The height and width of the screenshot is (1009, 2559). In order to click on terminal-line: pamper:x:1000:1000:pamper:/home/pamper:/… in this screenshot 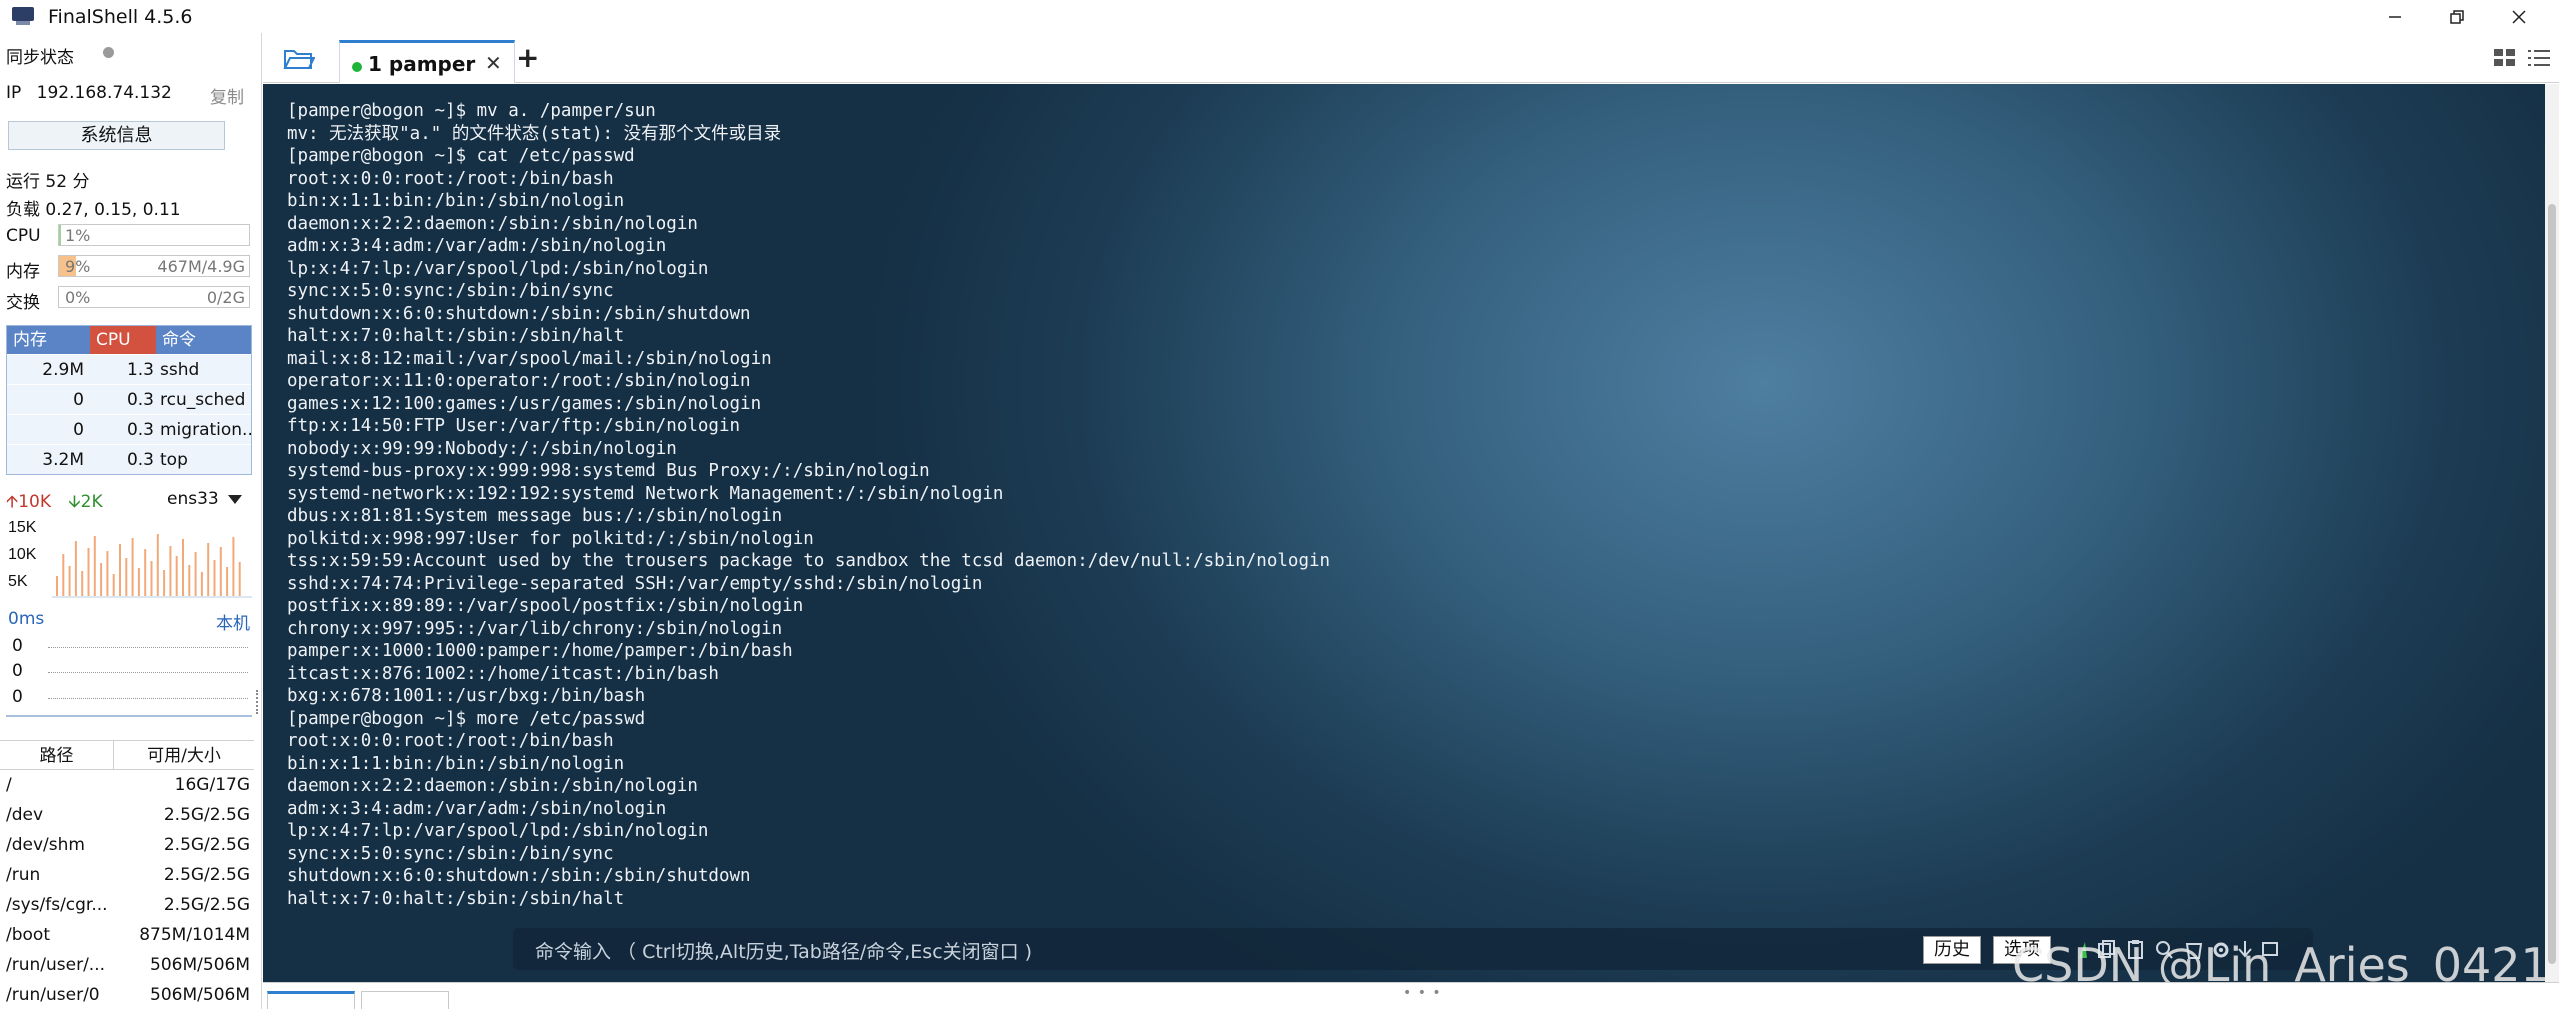, I will do `click(540, 651)`.